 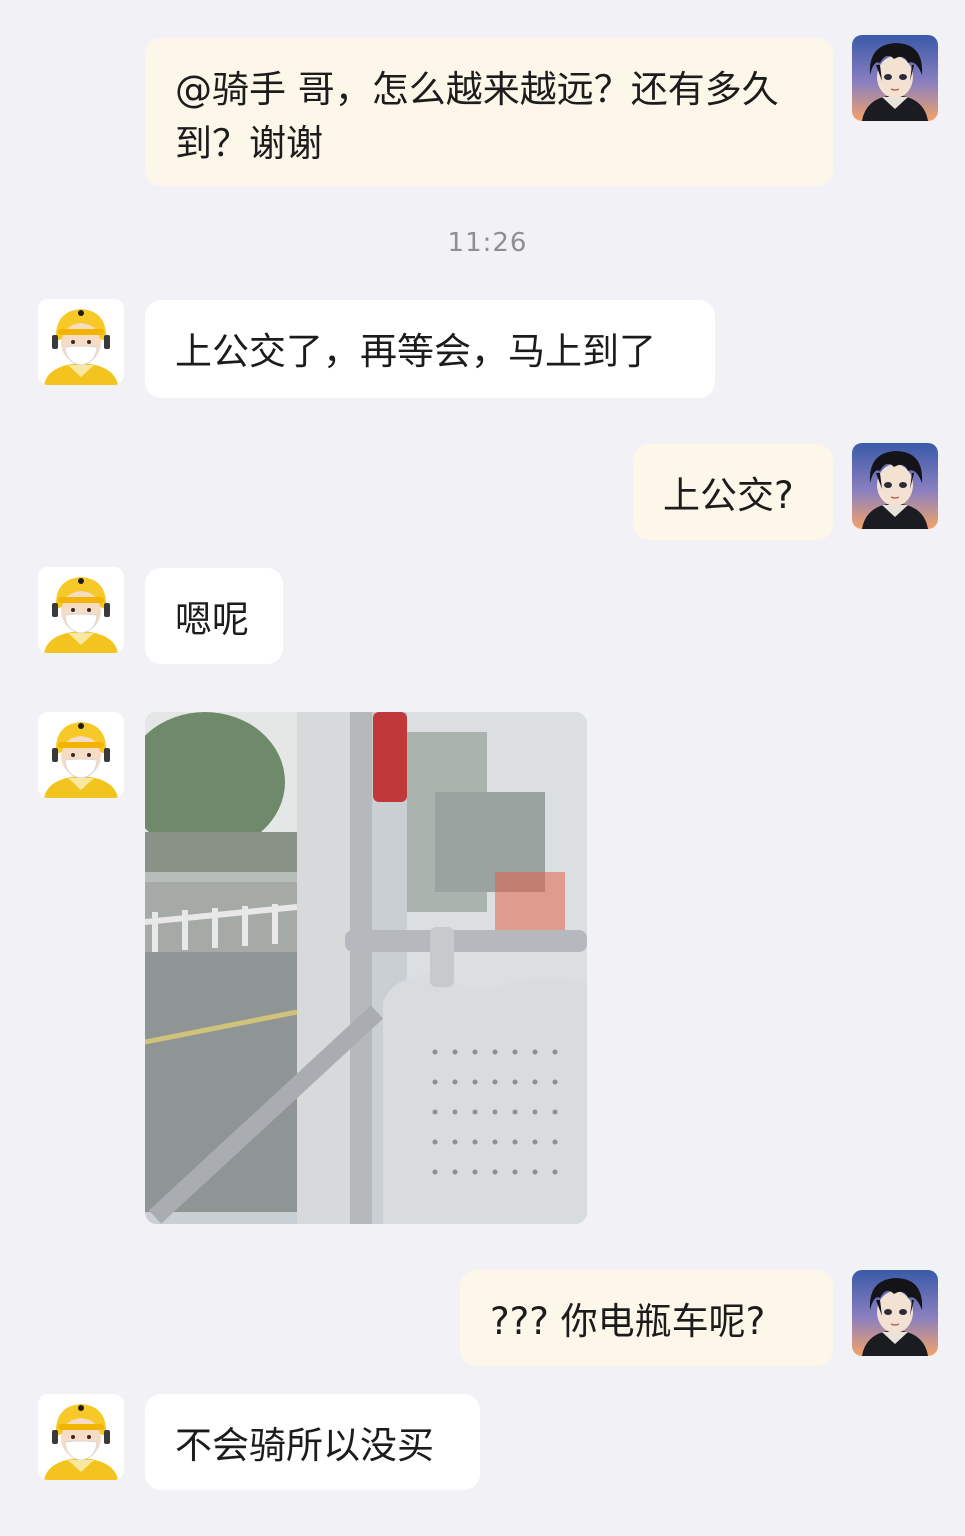 What do you see at coordinates (212, 619) in the screenshot?
I see `message-text: 嗯呢` at bounding box center [212, 619].